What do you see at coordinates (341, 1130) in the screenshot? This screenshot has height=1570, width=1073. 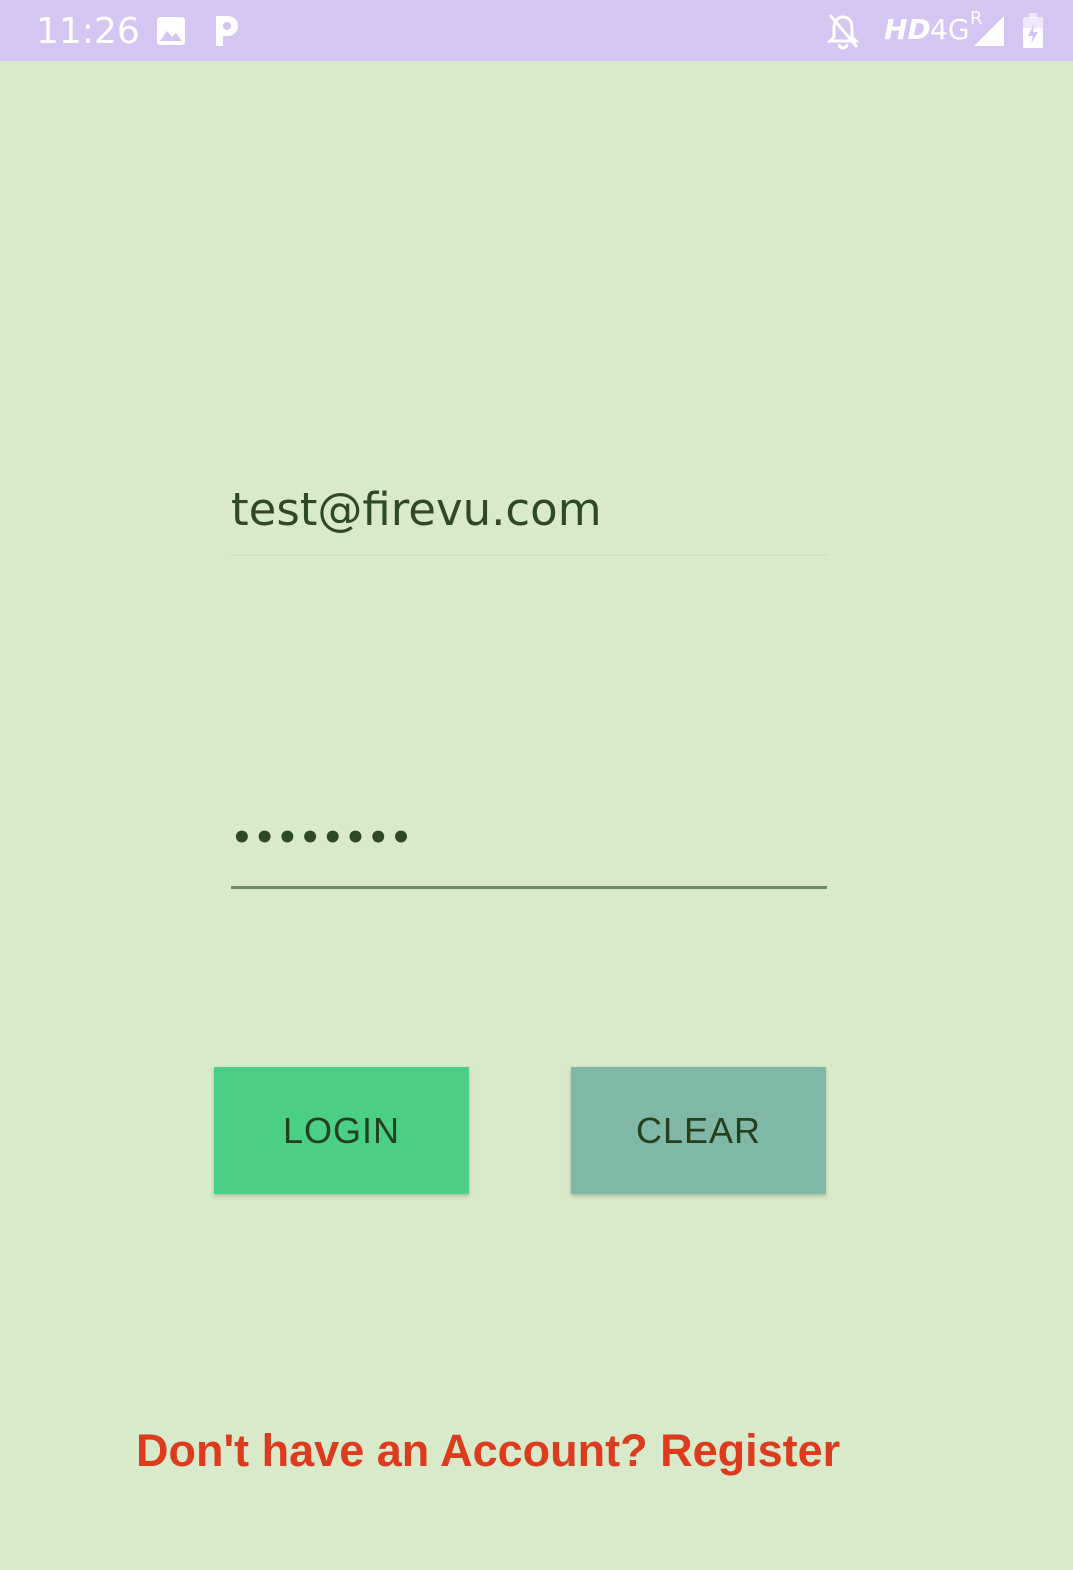 I see `login-button: LOGIN` at bounding box center [341, 1130].